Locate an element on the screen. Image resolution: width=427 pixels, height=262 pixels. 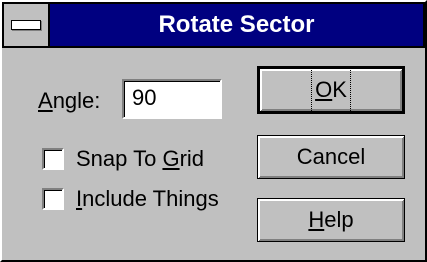
ok-button-label-post: K is located at coordinates (339, 89).